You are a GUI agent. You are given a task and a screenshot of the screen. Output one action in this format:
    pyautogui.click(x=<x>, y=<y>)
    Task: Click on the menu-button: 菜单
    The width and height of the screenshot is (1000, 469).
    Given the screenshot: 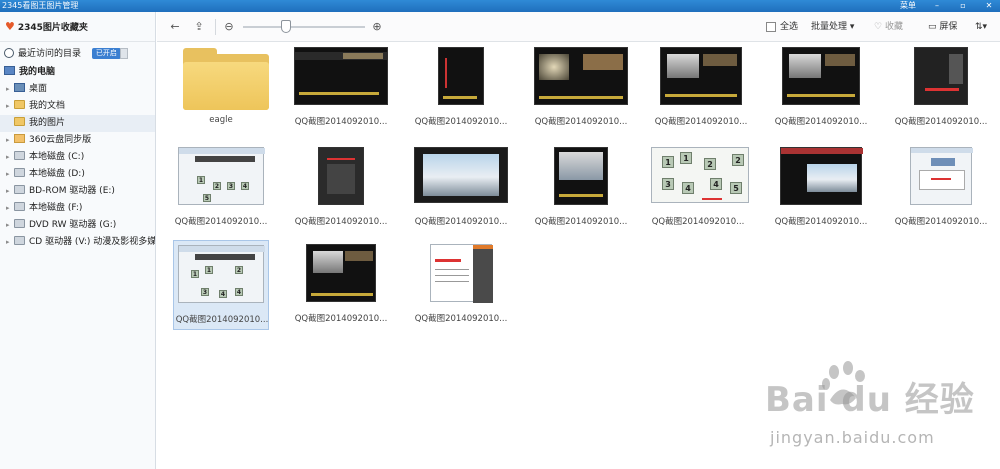 What is the action you would take?
    pyautogui.click(x=908, y=6)
    